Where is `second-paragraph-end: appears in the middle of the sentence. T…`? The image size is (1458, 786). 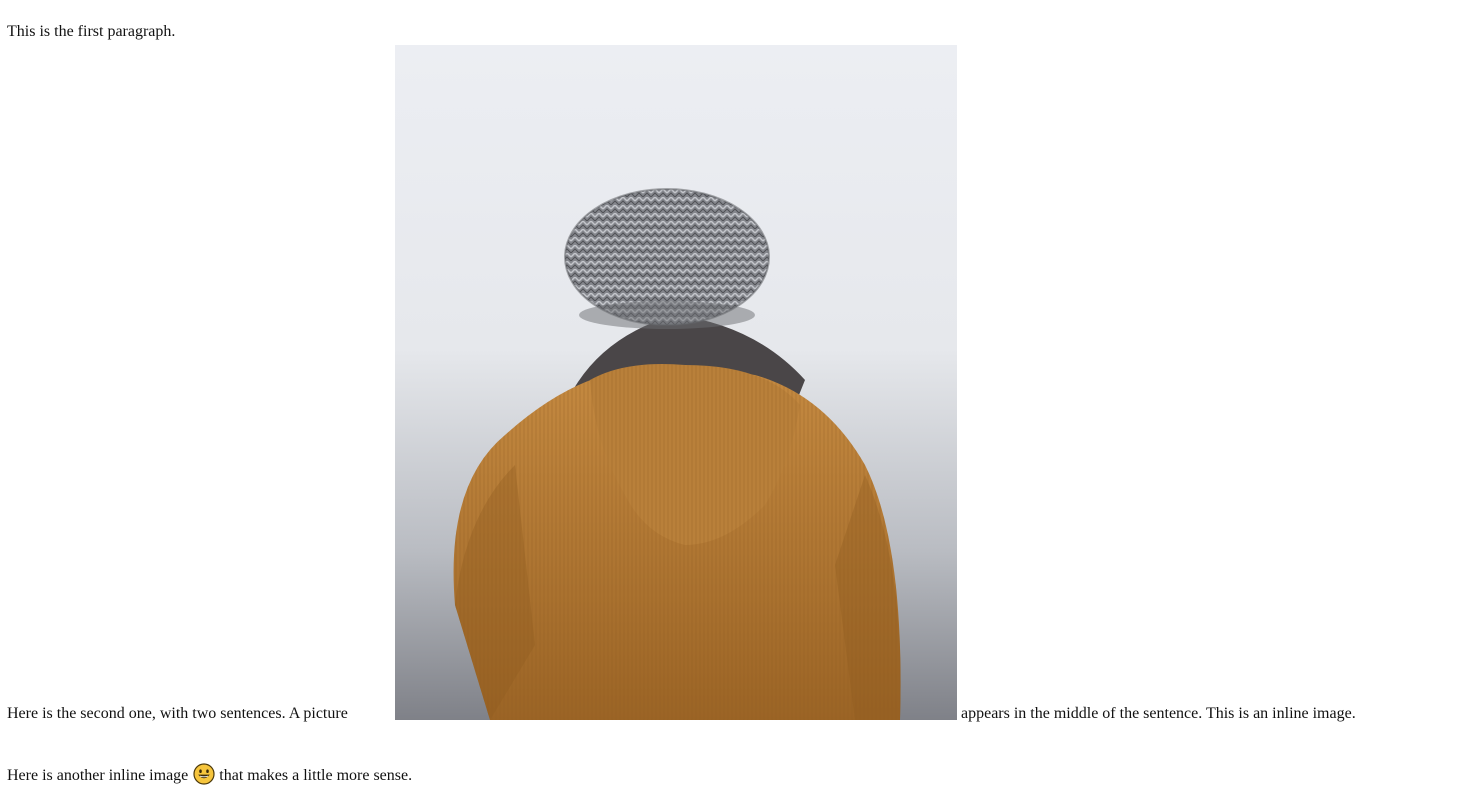 second-paragraph-end: appears in the middle of the sentence. T… is located at coordinates (1158, 714).